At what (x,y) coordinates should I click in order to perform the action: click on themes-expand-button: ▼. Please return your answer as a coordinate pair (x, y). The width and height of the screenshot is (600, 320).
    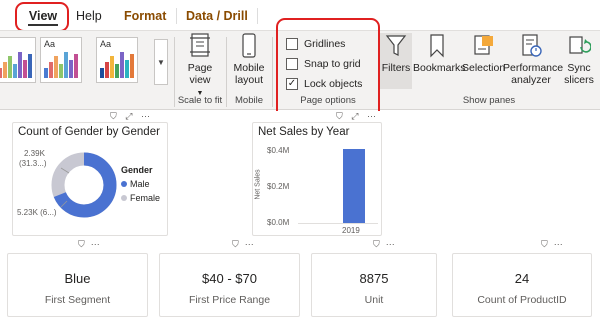
    Looking at the image, I should click on (161, 62).